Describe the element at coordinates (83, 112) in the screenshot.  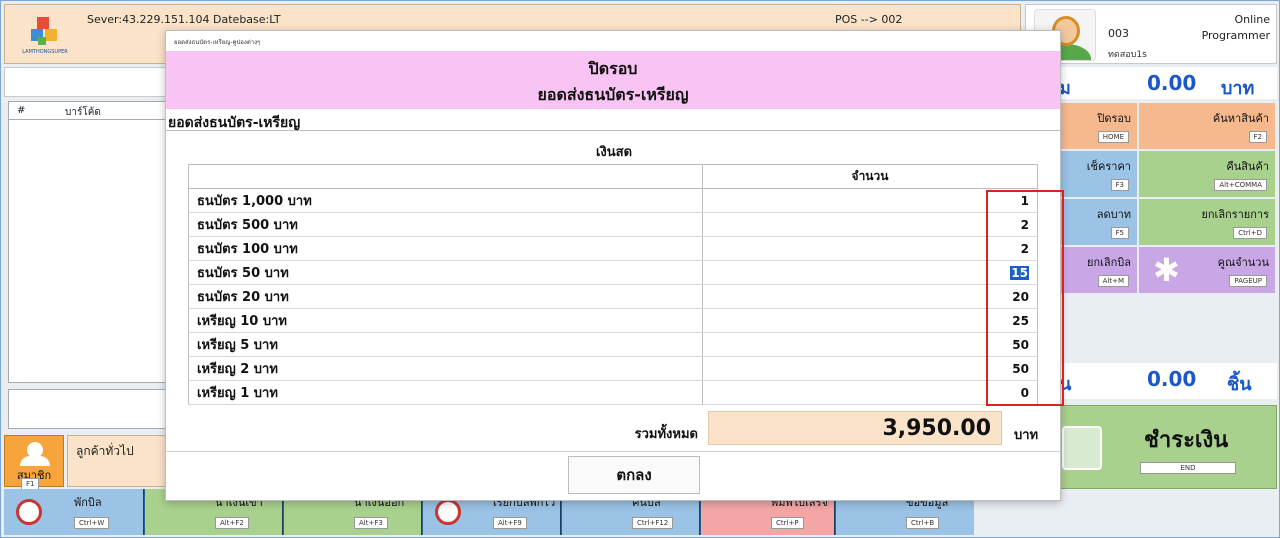
I see `grid-col-barcode: บาร์โค้ด` at that location.